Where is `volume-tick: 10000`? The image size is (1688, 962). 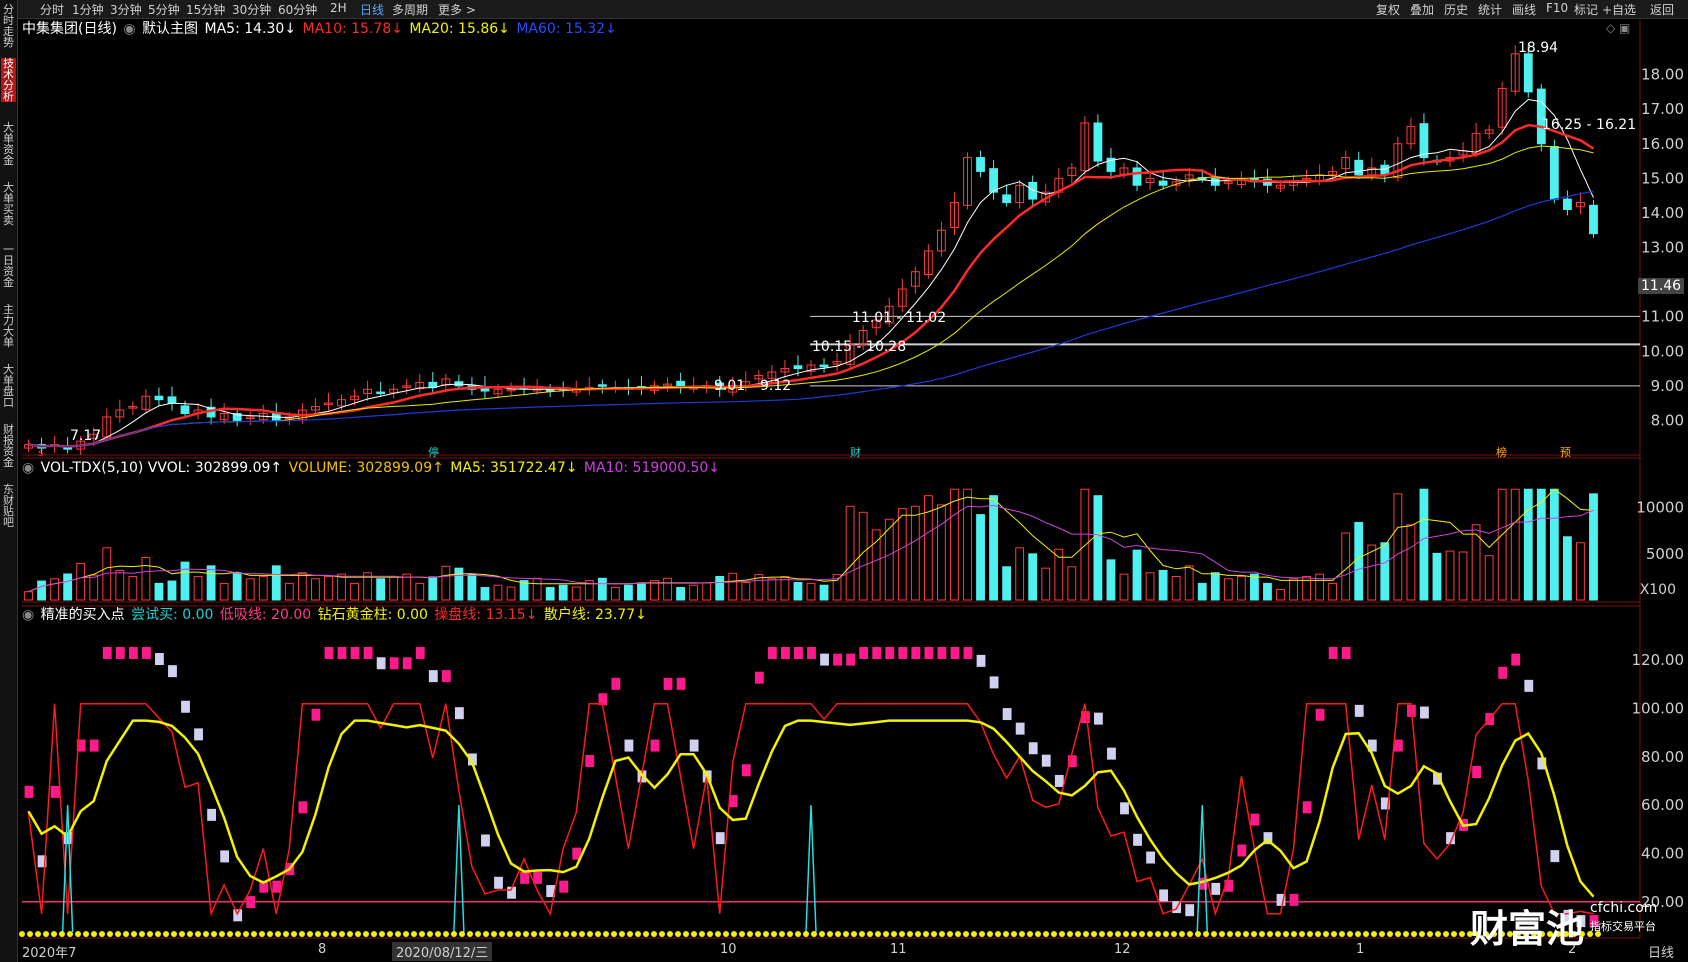 volume-tick: 10000 is located at coordinates (1660, 508).